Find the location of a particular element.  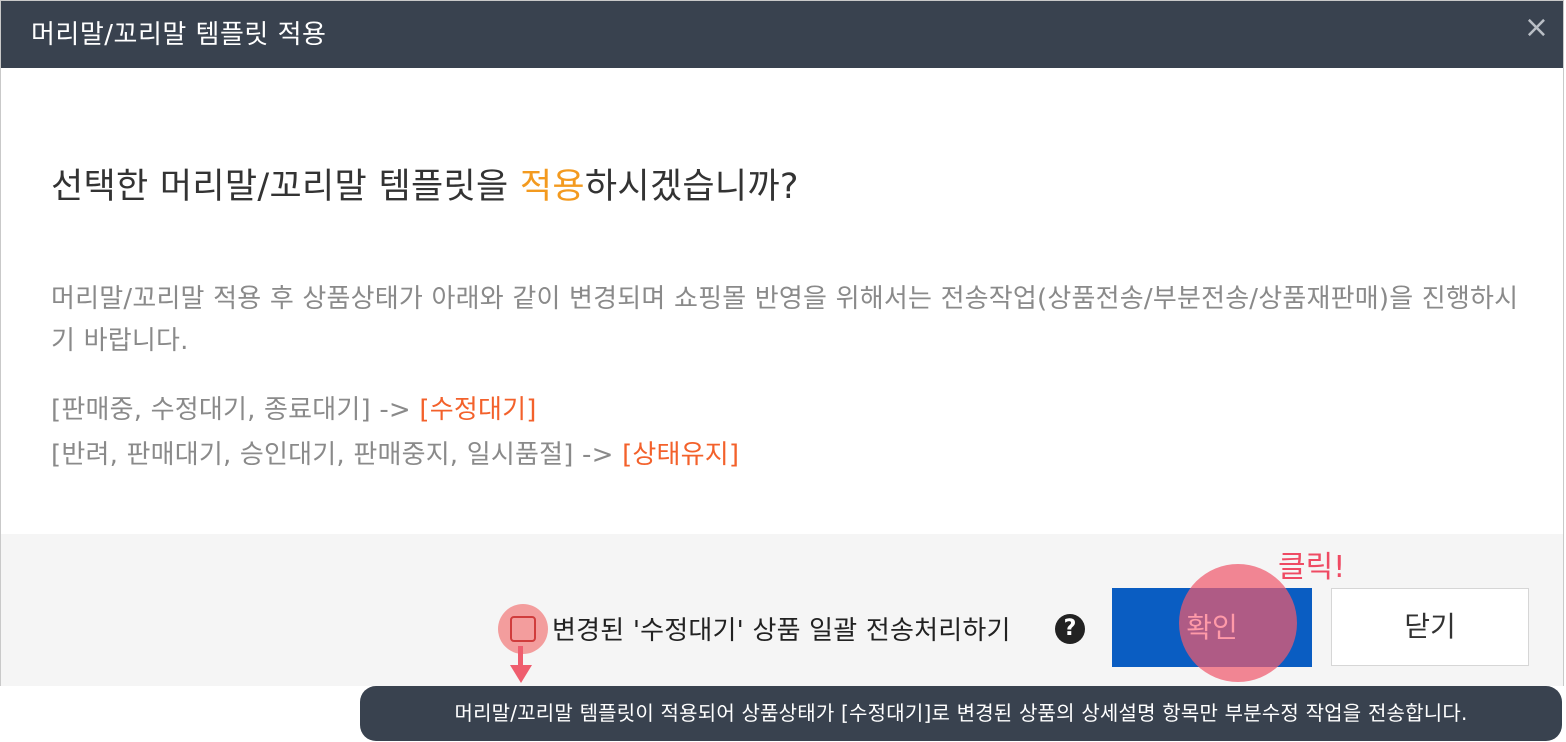

rule-from: [반려, 판매대기, 승인대기, 판매중지, 일시품절] -> is located at coordinates (337, 455).